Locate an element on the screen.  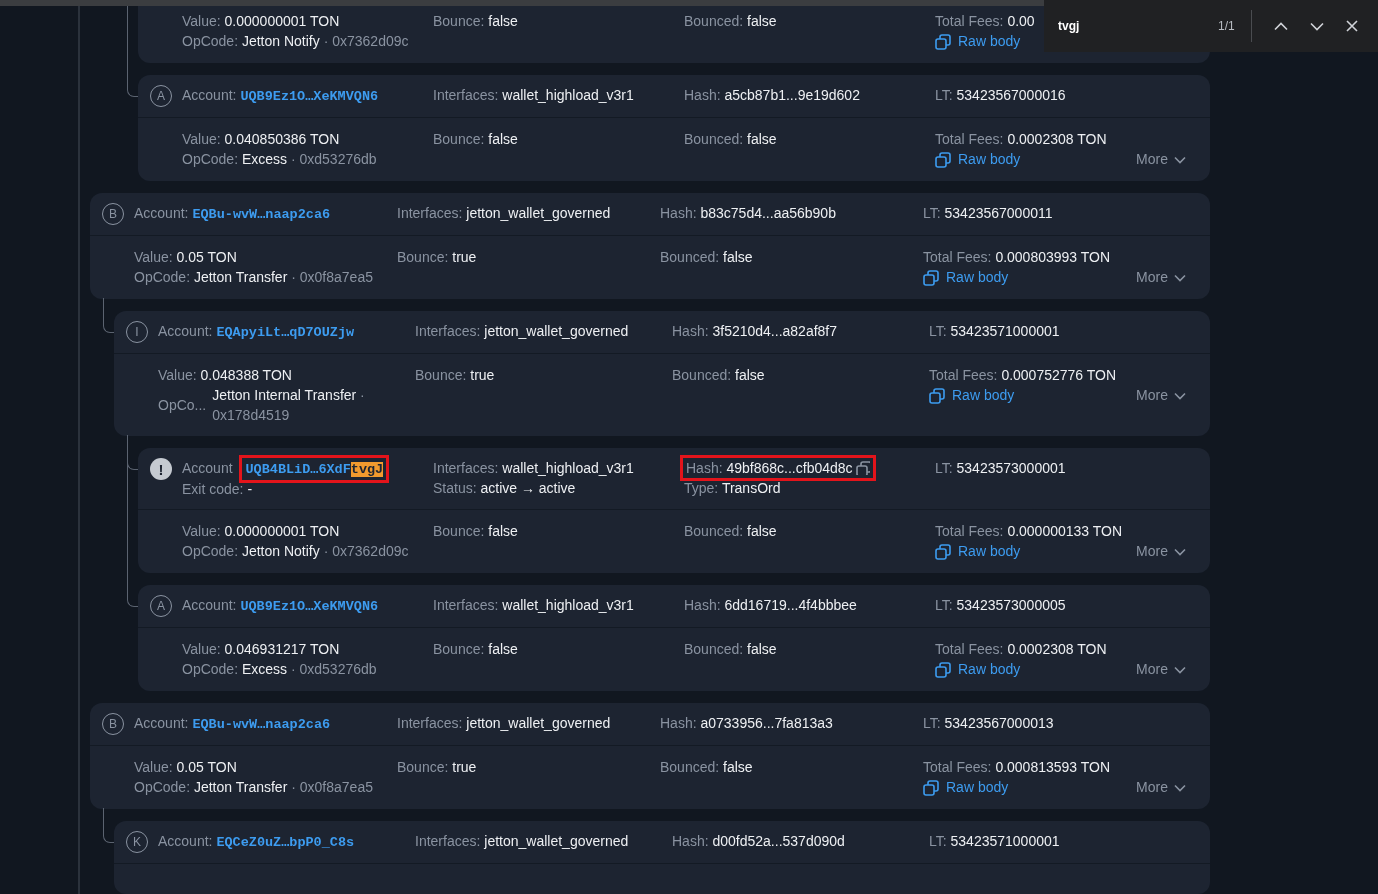
field-value: 53423571000001 is located at coordinates (1005, 331).